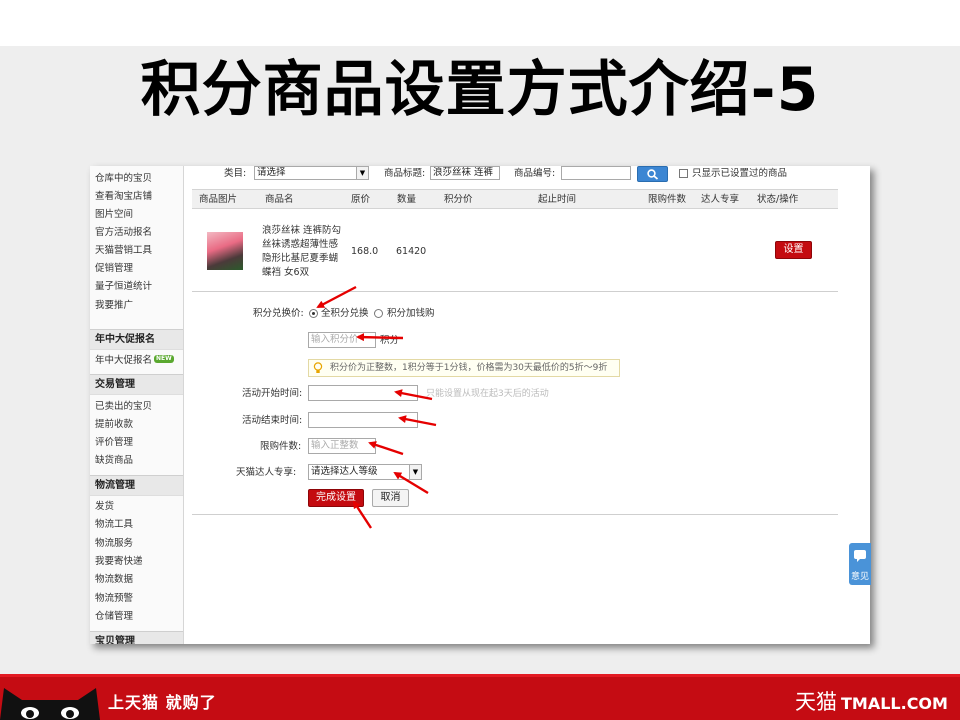 The image size is (960, 720). What do you see at coordinates (480, 23) in the screenshot?
I see `slide-top-strip` at bounding box center [480, 23].